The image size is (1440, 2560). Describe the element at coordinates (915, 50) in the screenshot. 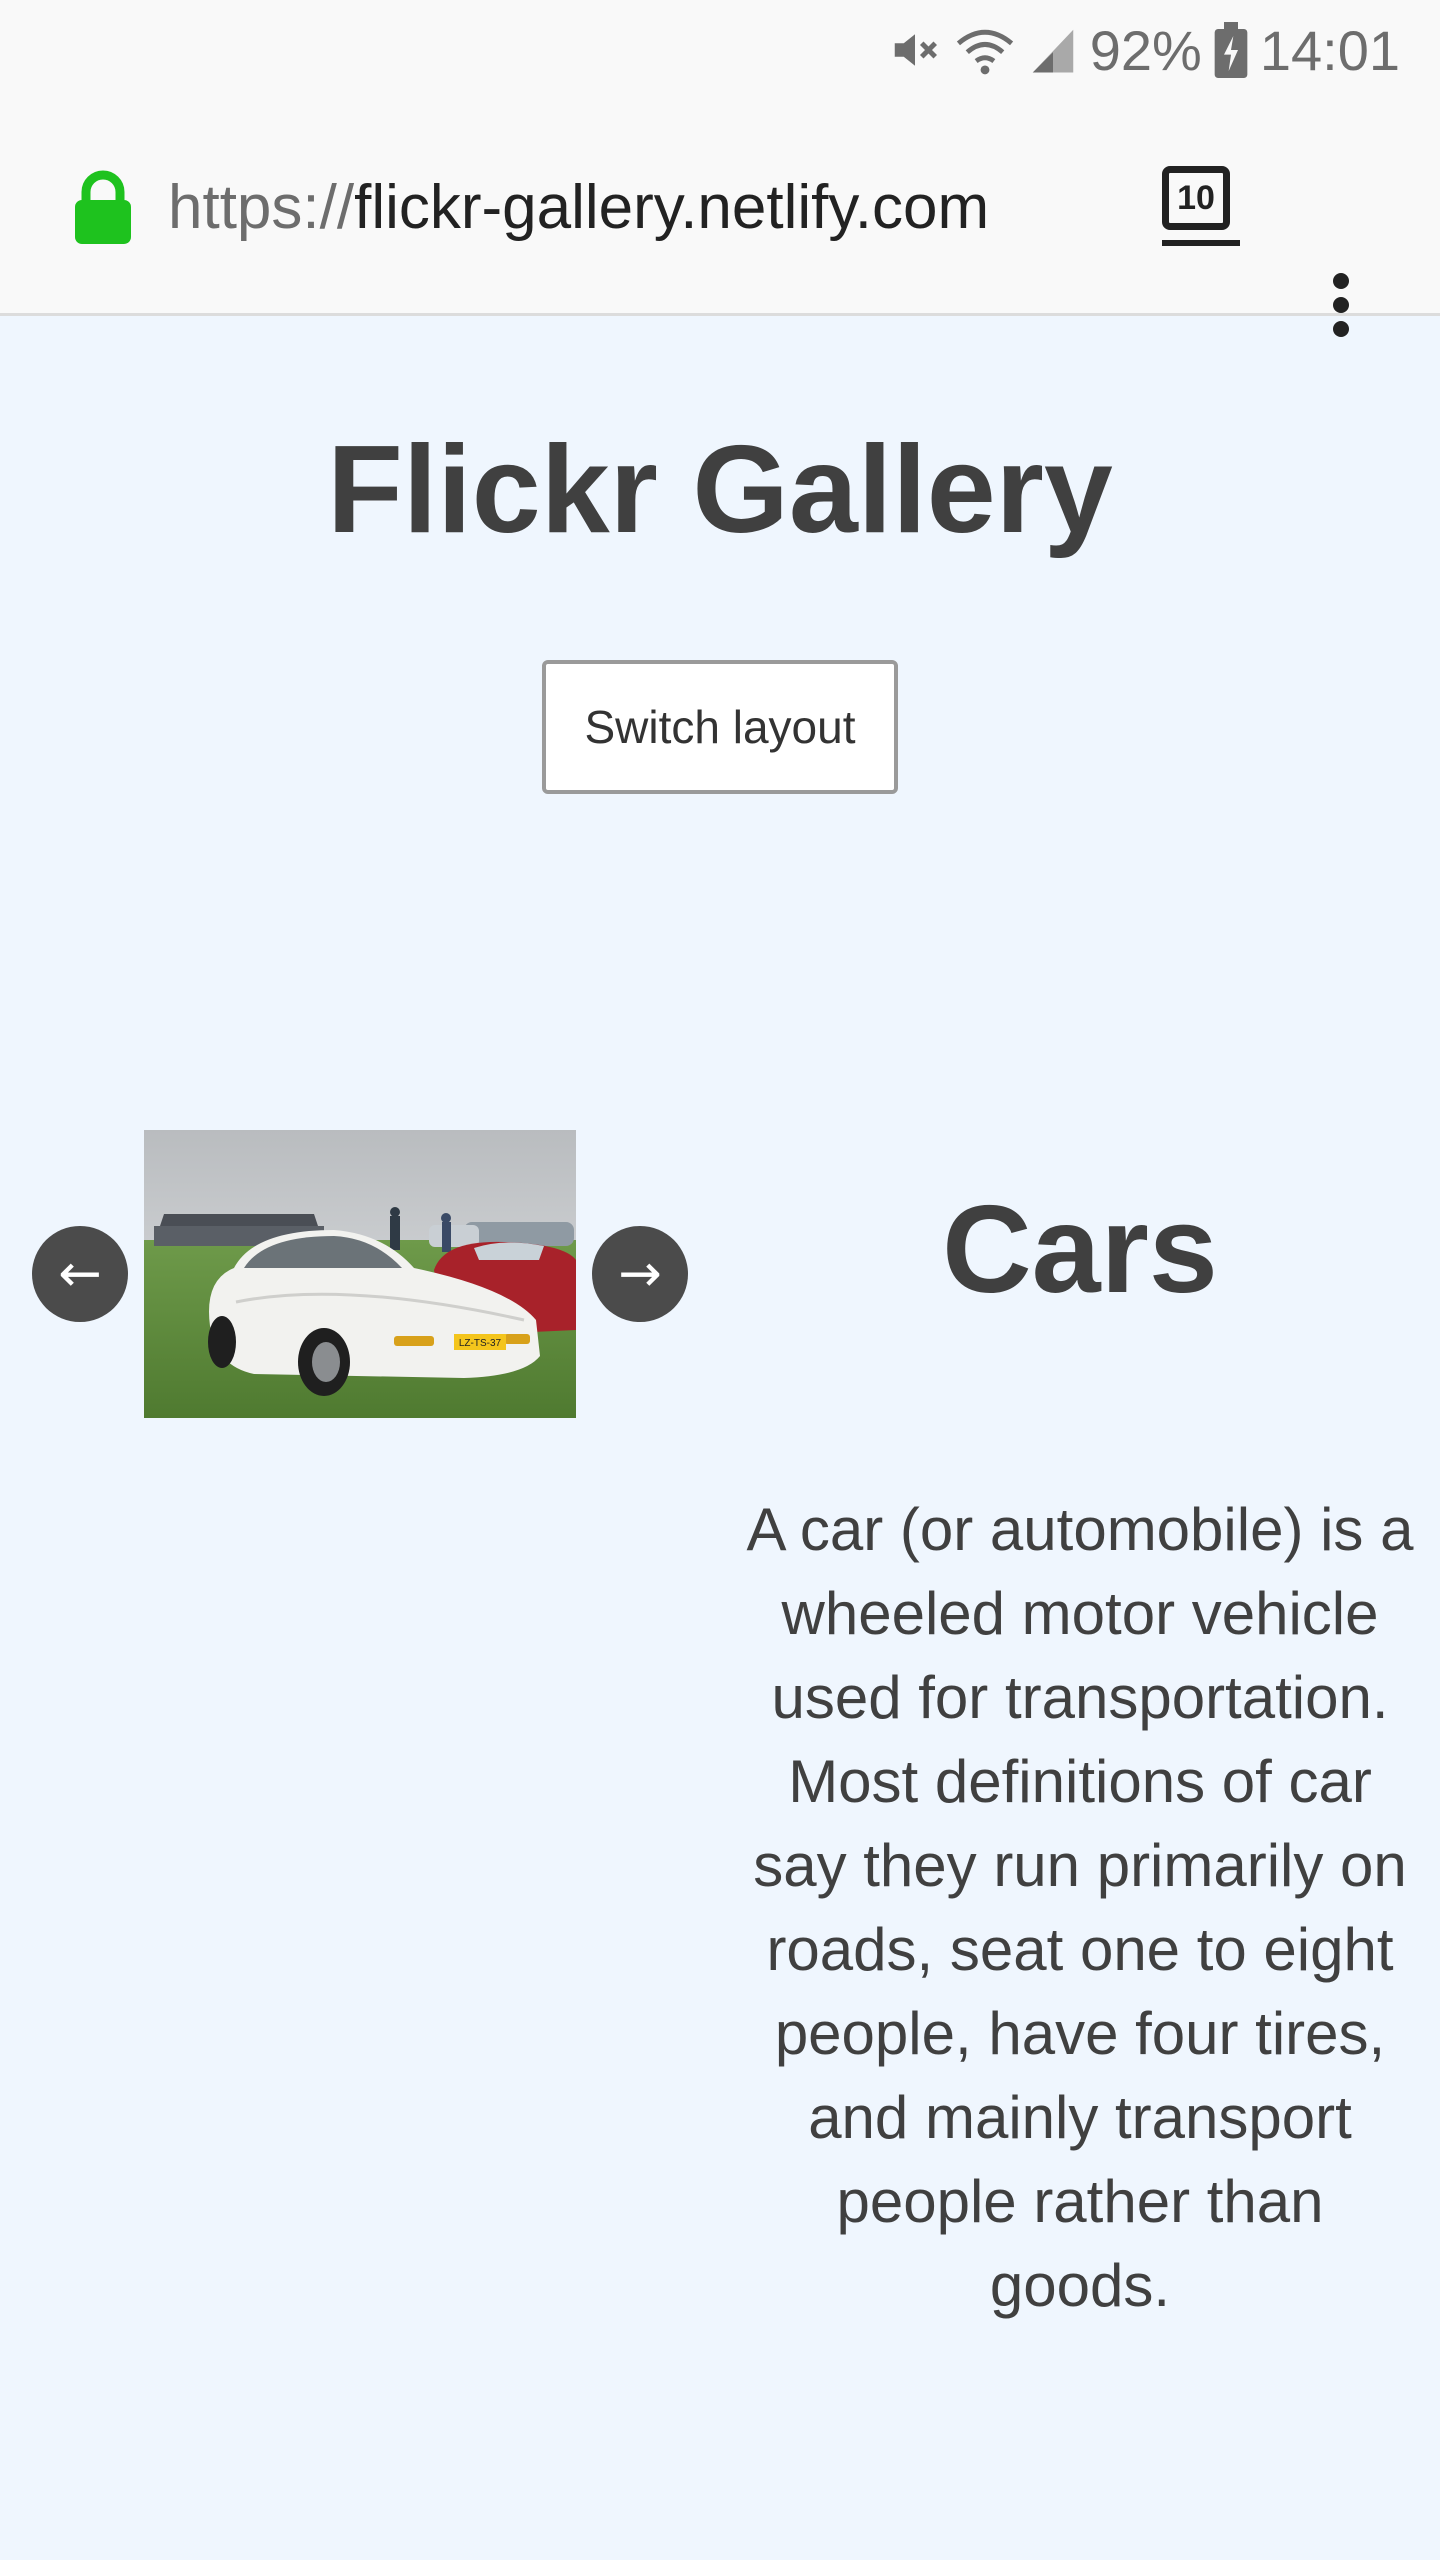

I see `mute-icon` at that location.